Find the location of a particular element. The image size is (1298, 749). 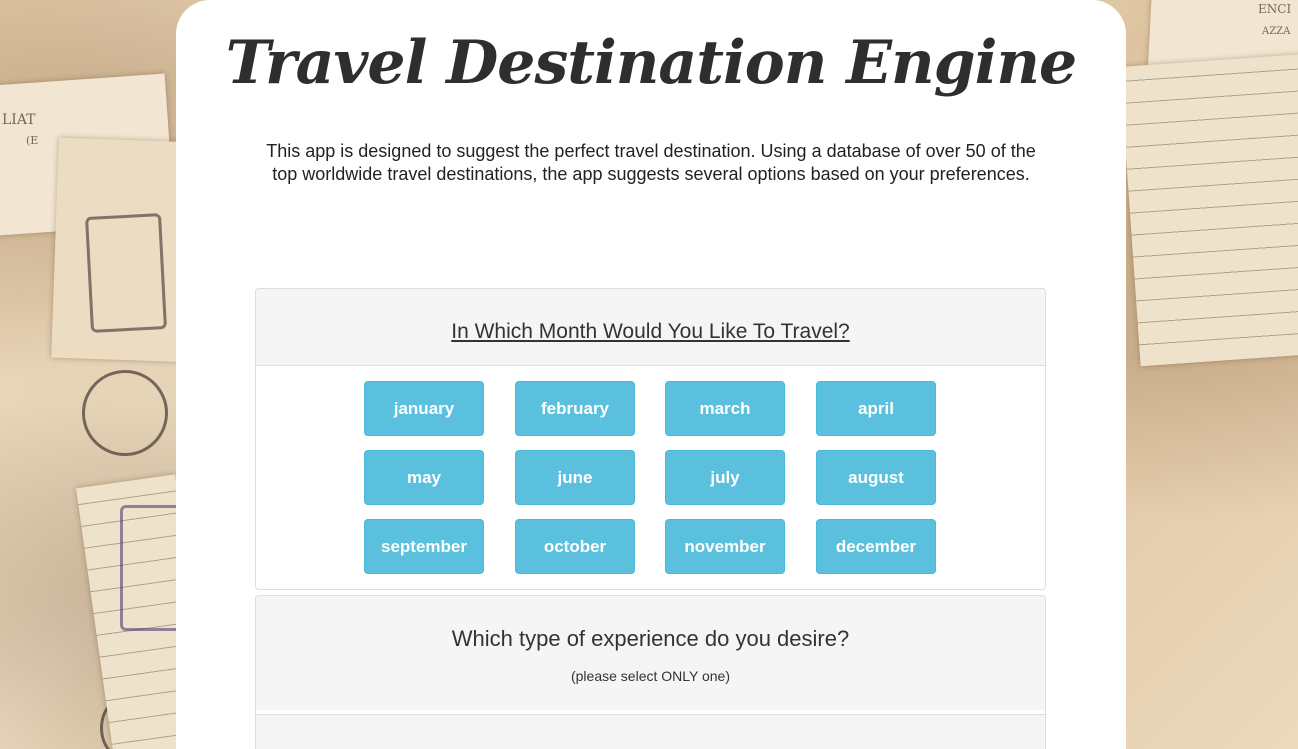

month-button-october: october is located at coordinates (575, 546).